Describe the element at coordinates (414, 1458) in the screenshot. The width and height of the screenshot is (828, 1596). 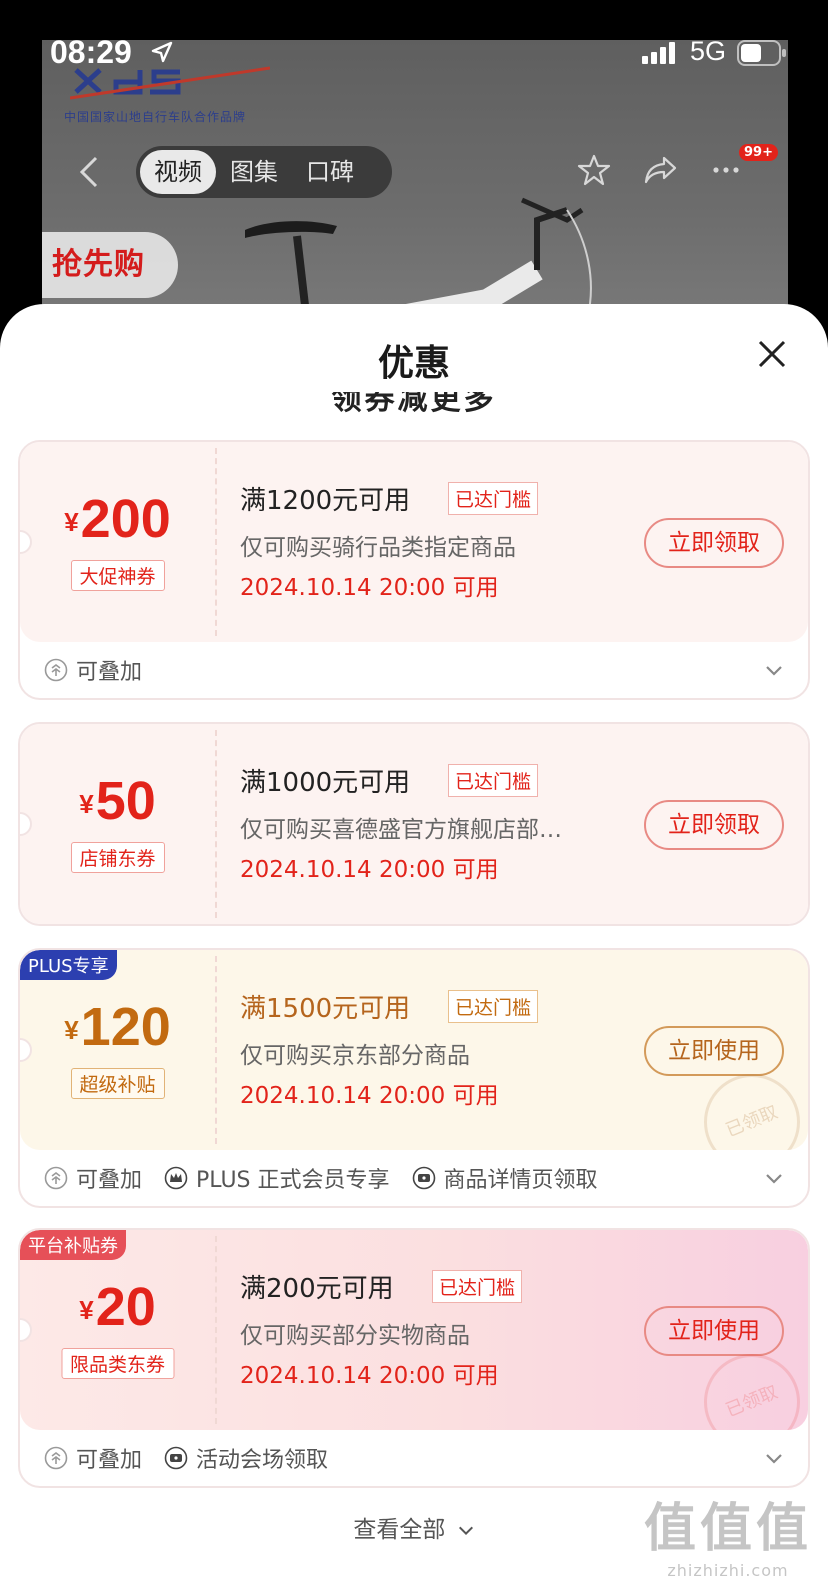
I see `coupon-footer: 可叠加 活动会场领取` at that location.